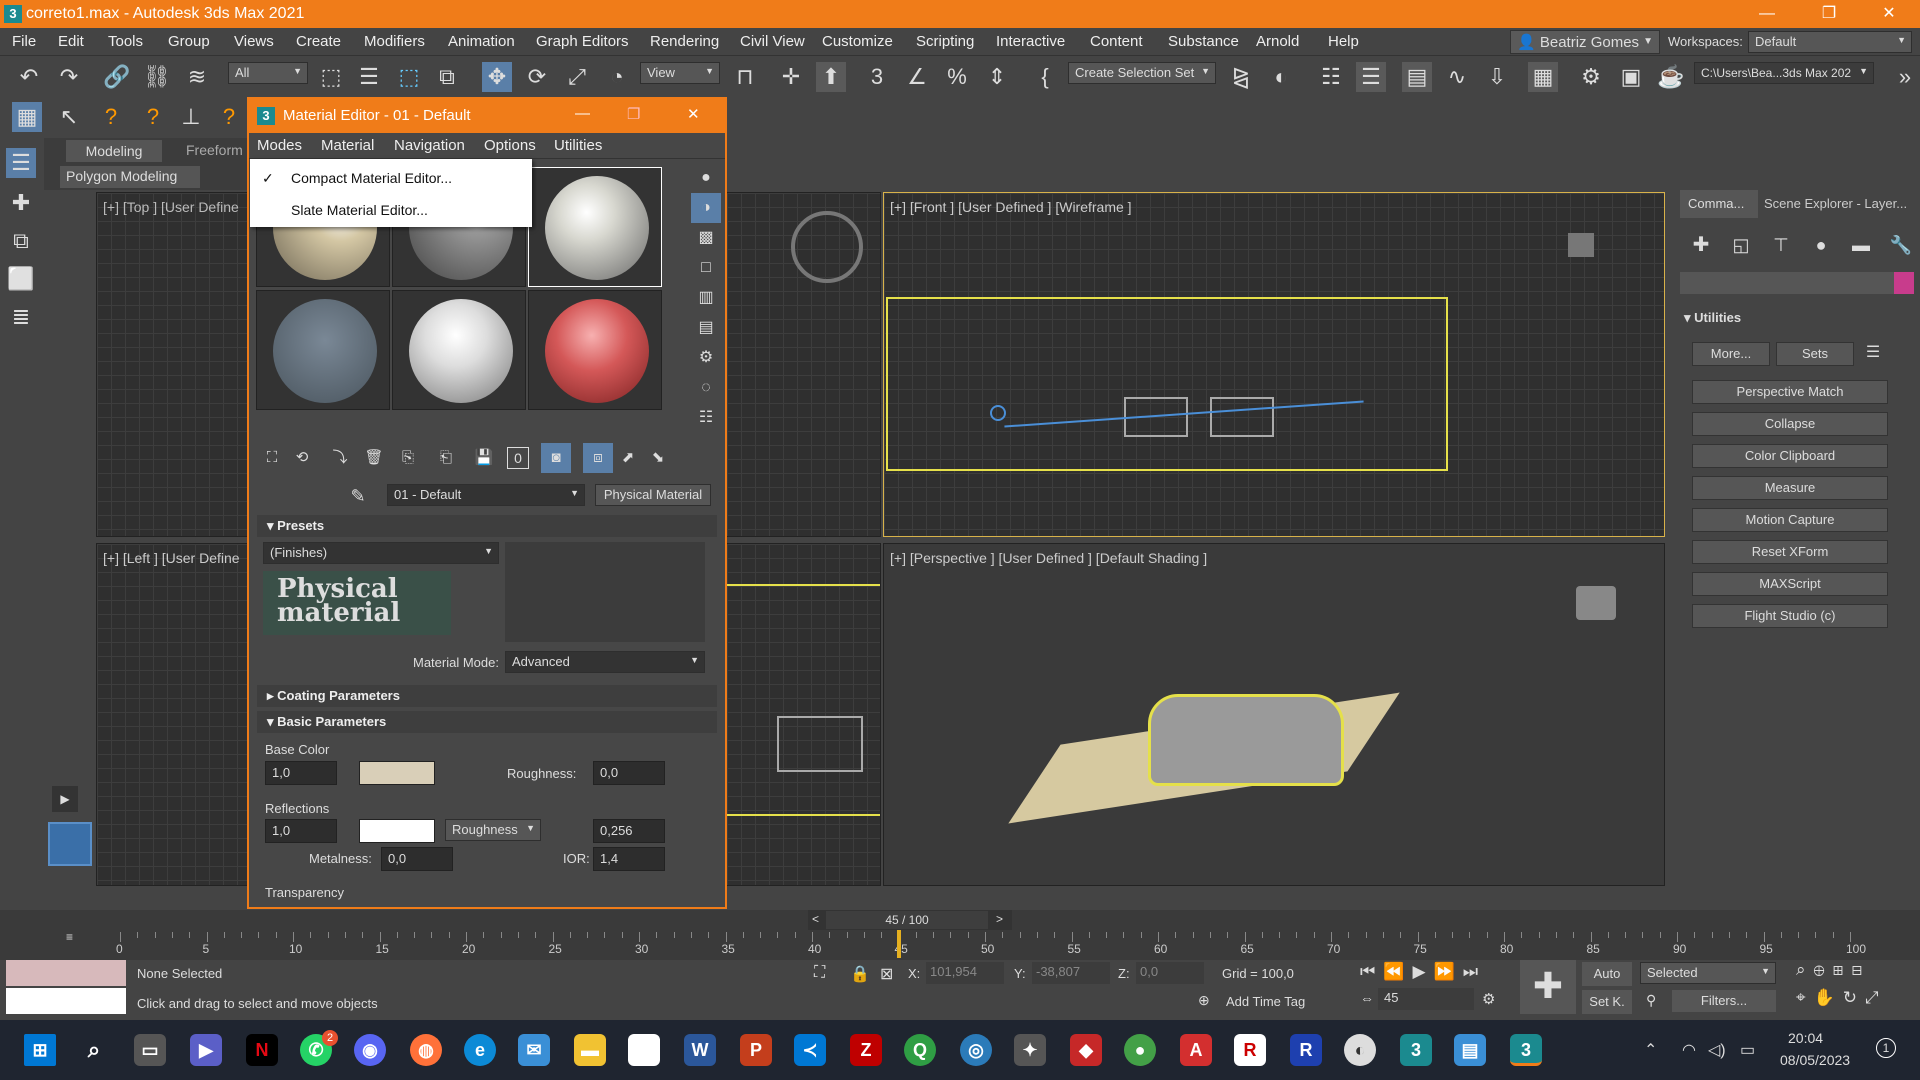 The width and height of the screenshot is (1920, 1080). What do you see at coordinates (446, 458) in the screenshot?
I see `make-unique-icon: ⎗` at bounding box center [446, 458].